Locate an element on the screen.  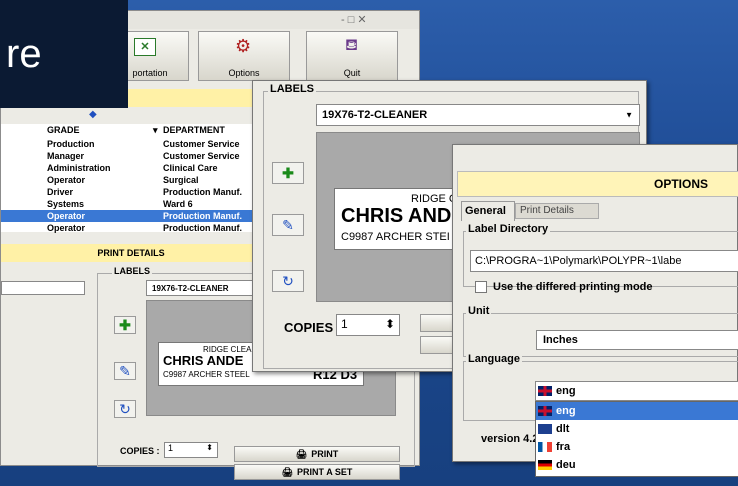
label-directory-group-label: Label Directory is located at coordinates (508, 229).